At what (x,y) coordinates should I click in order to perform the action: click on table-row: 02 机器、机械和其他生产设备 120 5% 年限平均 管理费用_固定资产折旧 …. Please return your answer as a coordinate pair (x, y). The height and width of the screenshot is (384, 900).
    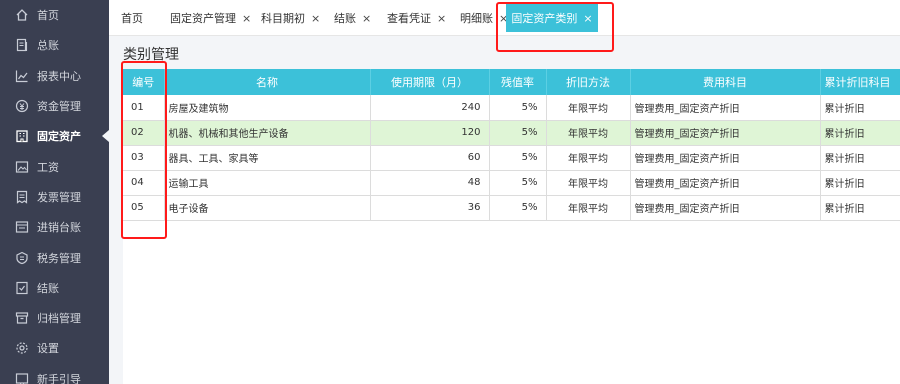
    Looking at the image, I should click on (511, 133).